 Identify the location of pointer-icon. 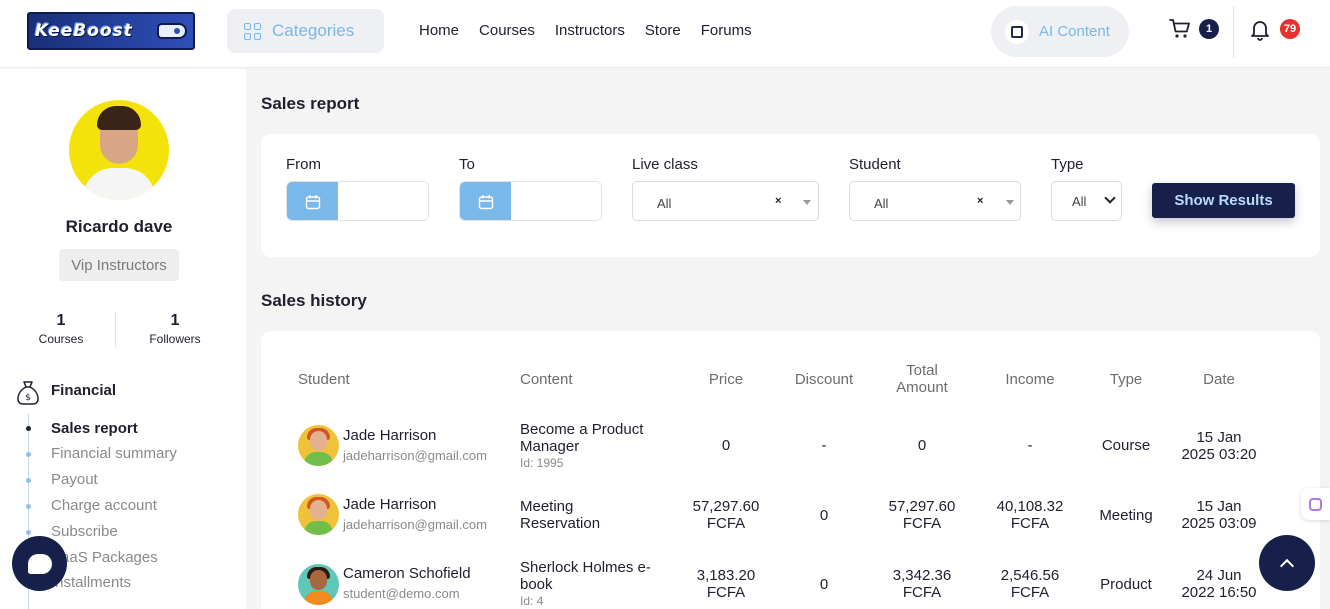
(1315, 504).